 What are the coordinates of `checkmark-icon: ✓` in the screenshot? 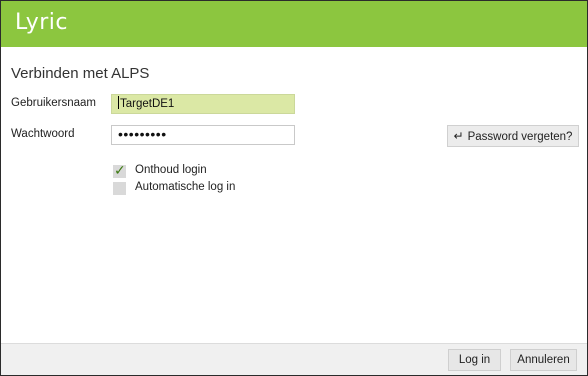 It's located at (120, 170).